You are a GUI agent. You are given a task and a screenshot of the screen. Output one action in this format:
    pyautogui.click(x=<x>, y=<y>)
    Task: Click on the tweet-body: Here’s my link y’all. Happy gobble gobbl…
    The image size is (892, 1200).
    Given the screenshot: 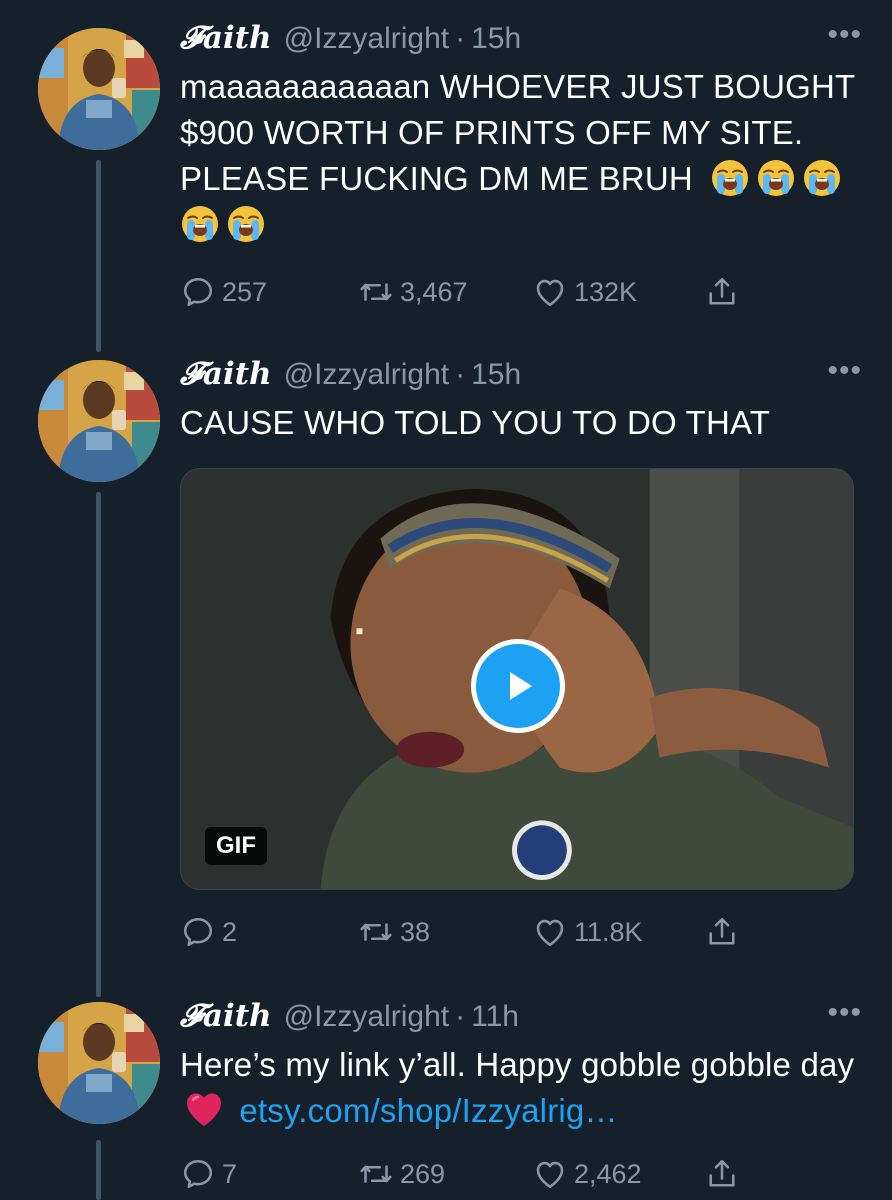 What is the action you would take?
    pyautogui.click(x=517, y=1064)
    